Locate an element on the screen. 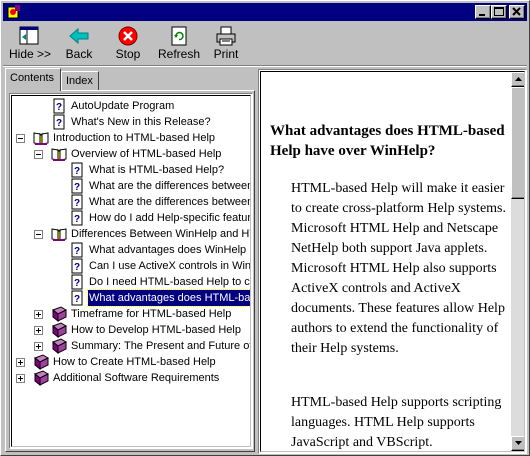 This screenshot has width=530, height=456. scroll-down-button is located at coordinates (517, 443).